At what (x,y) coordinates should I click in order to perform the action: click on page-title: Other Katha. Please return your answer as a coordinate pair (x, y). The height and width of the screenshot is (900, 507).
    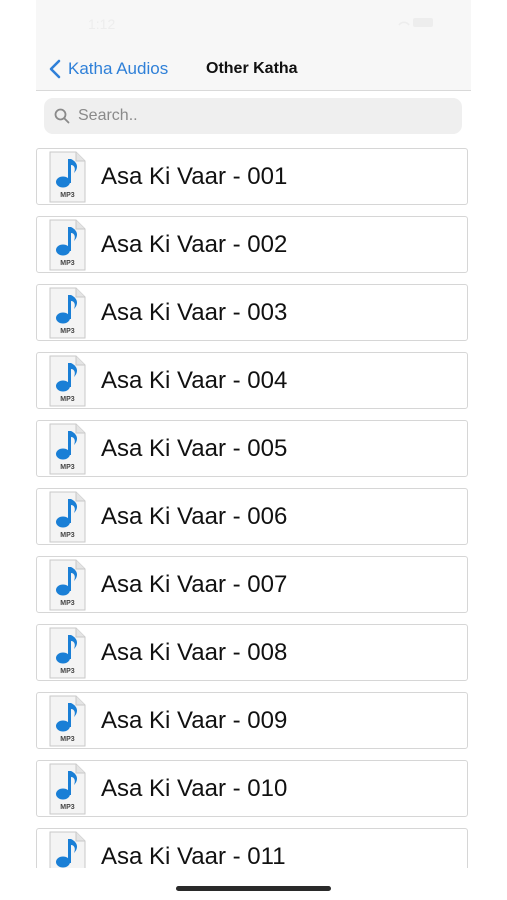
    Looking at the image, I should click on (252, 68).